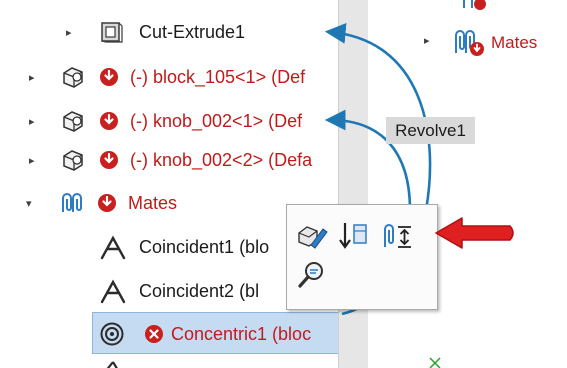 The width and height of the screenshot is (567, 368). Describe the element at coordinates (112, 334) in the screenshot. I see `concentric-mate-icon` at that location.